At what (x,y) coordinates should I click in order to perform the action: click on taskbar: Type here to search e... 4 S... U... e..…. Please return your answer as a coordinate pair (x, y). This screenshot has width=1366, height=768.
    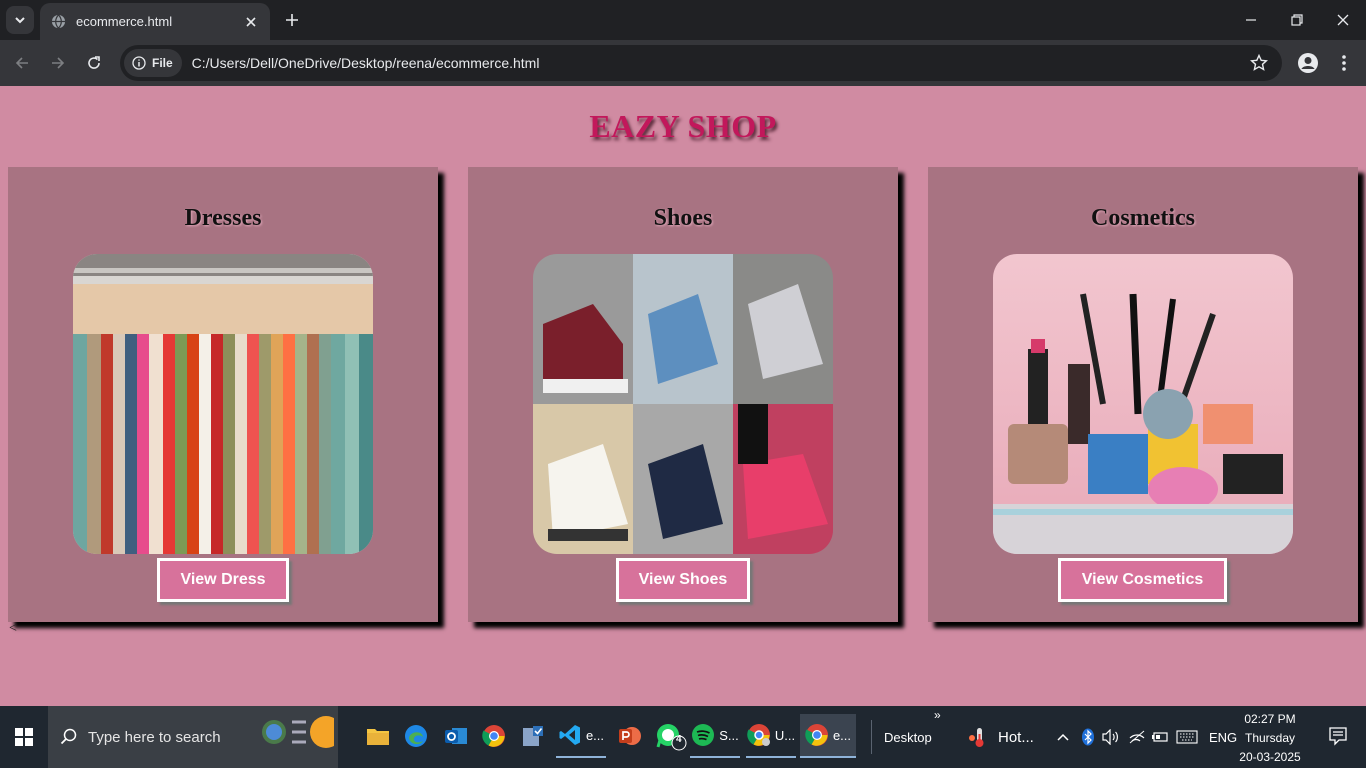
    Looking at the image, I should click on (683, 737).